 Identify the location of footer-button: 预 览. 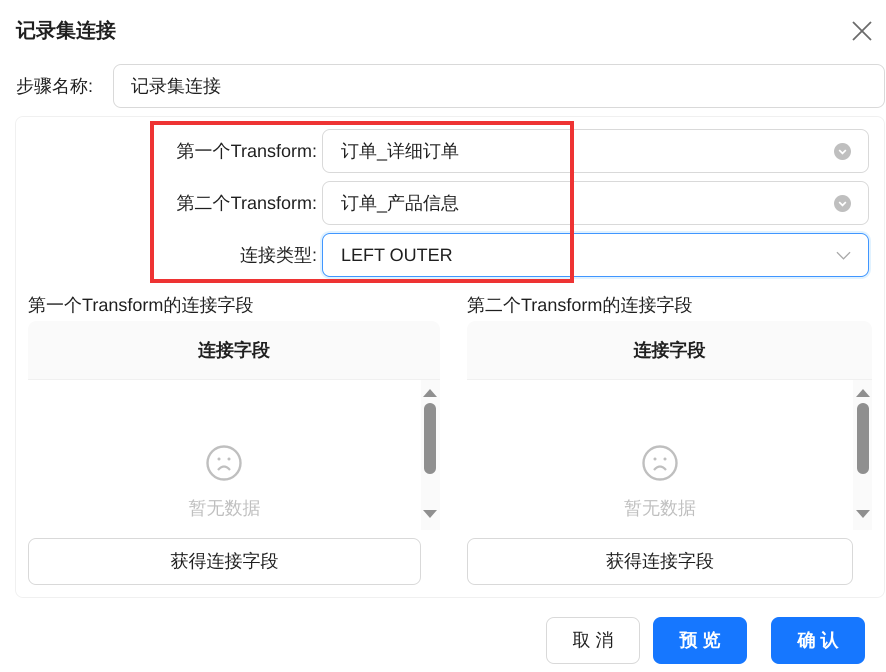
(700, 640).